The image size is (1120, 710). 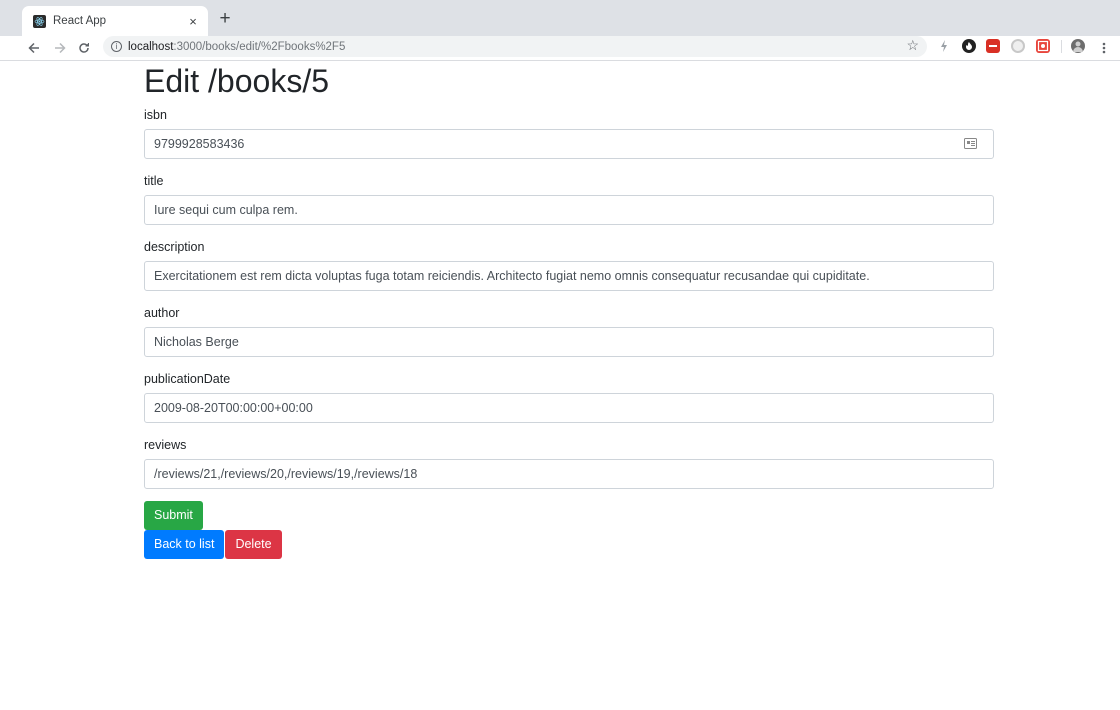 I want to click on url-host: localhost, so click(x=151, y=46).